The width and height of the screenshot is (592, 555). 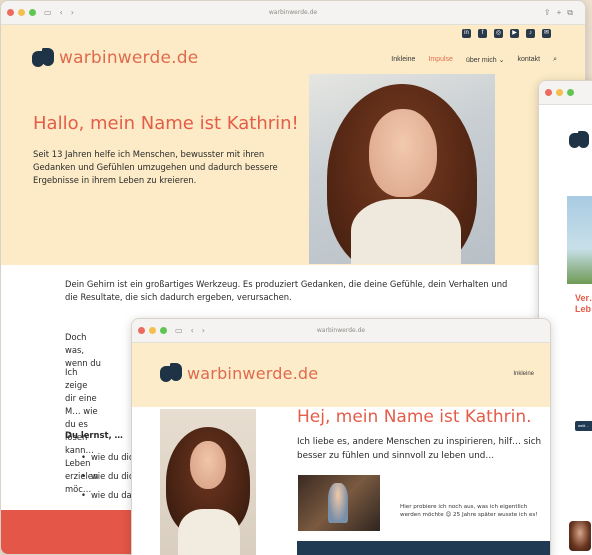 I want to click on browser-toolbar, so click(x=565, y=93).